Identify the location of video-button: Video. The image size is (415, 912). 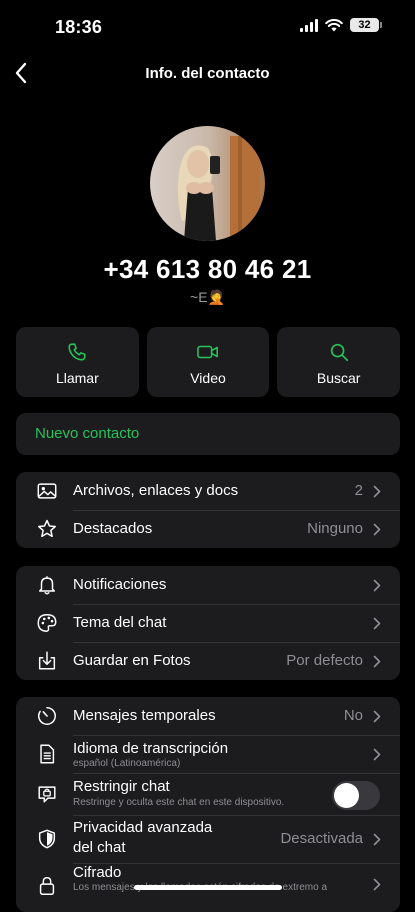
(208, 362).